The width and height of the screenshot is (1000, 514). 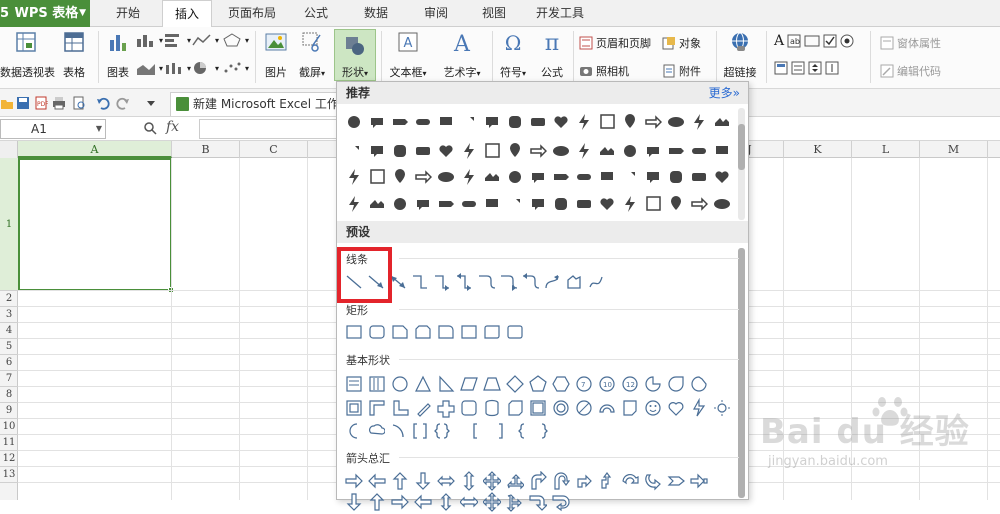 I want to click on shapes-button: 形状▾, so click(x=355, y=55).